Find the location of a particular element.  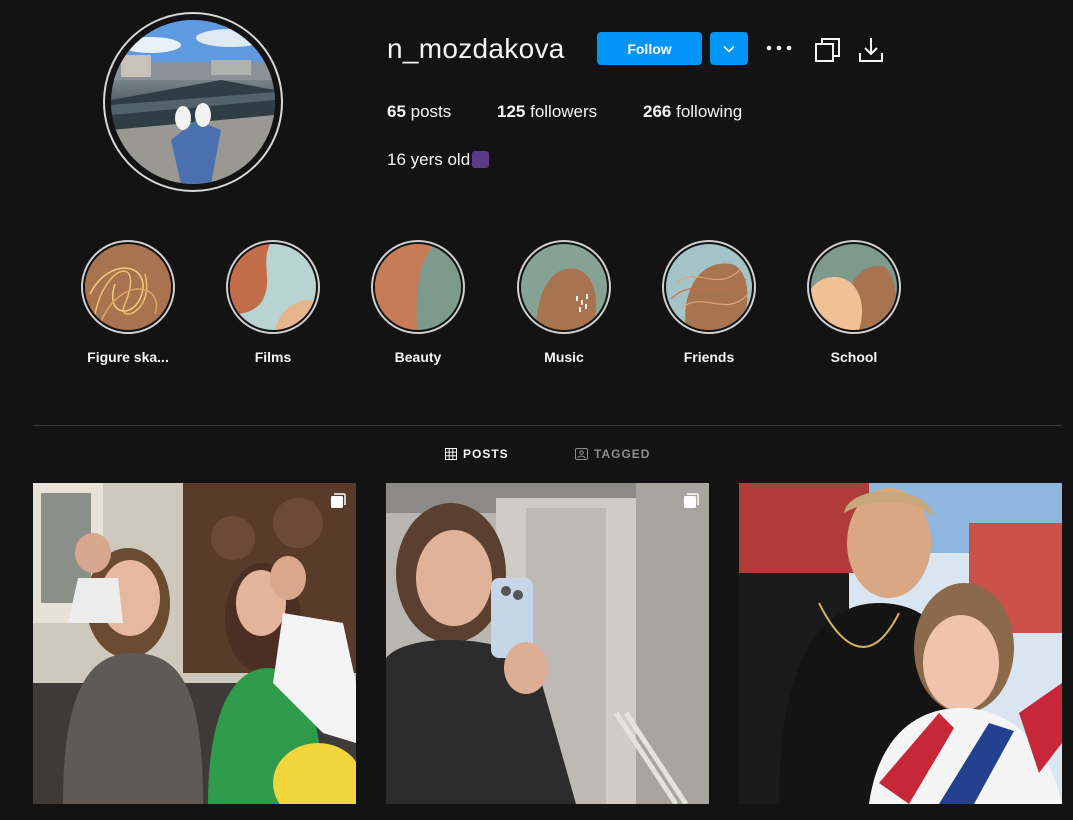

follow-button: Follow is located at coordinates (649, 48).